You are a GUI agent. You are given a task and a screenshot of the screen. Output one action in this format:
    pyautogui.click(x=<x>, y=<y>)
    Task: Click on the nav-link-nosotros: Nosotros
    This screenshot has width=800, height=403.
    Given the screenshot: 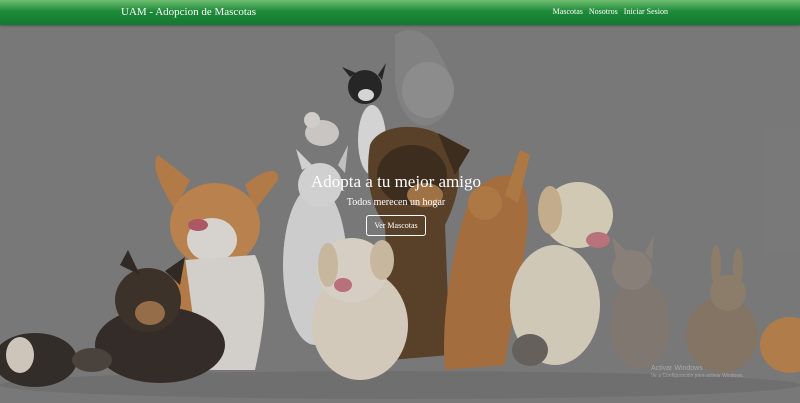 What is the action you would take?
    pyautogui.click(x=603, y=12)
    